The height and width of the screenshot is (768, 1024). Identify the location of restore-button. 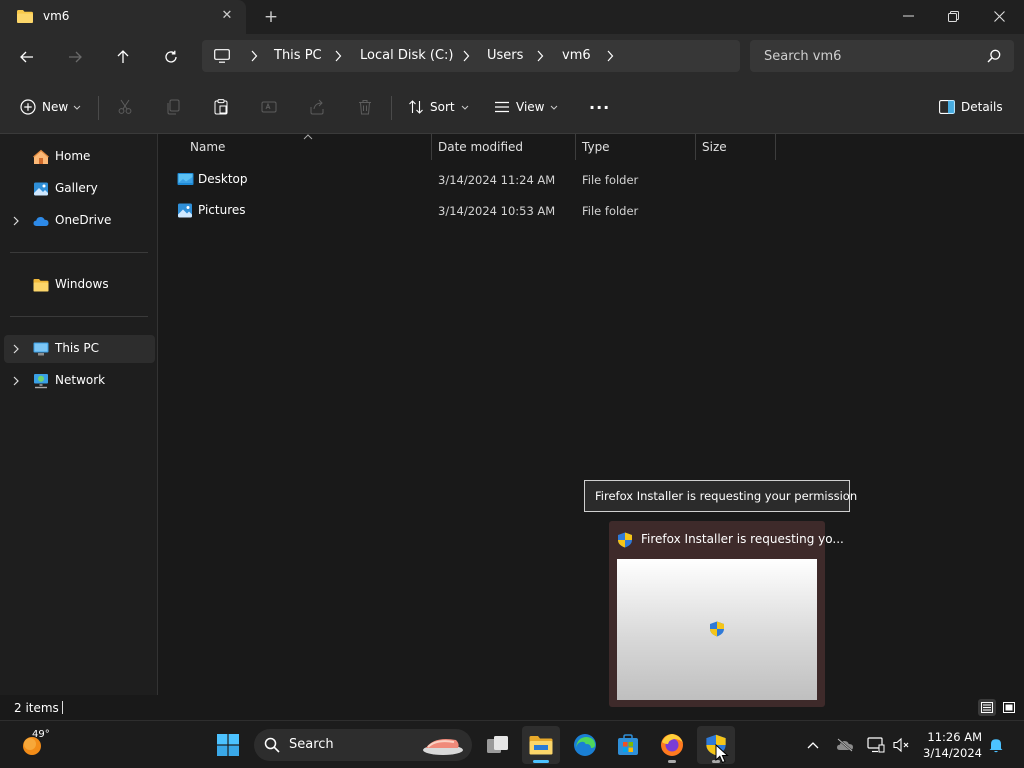
(953, 16).